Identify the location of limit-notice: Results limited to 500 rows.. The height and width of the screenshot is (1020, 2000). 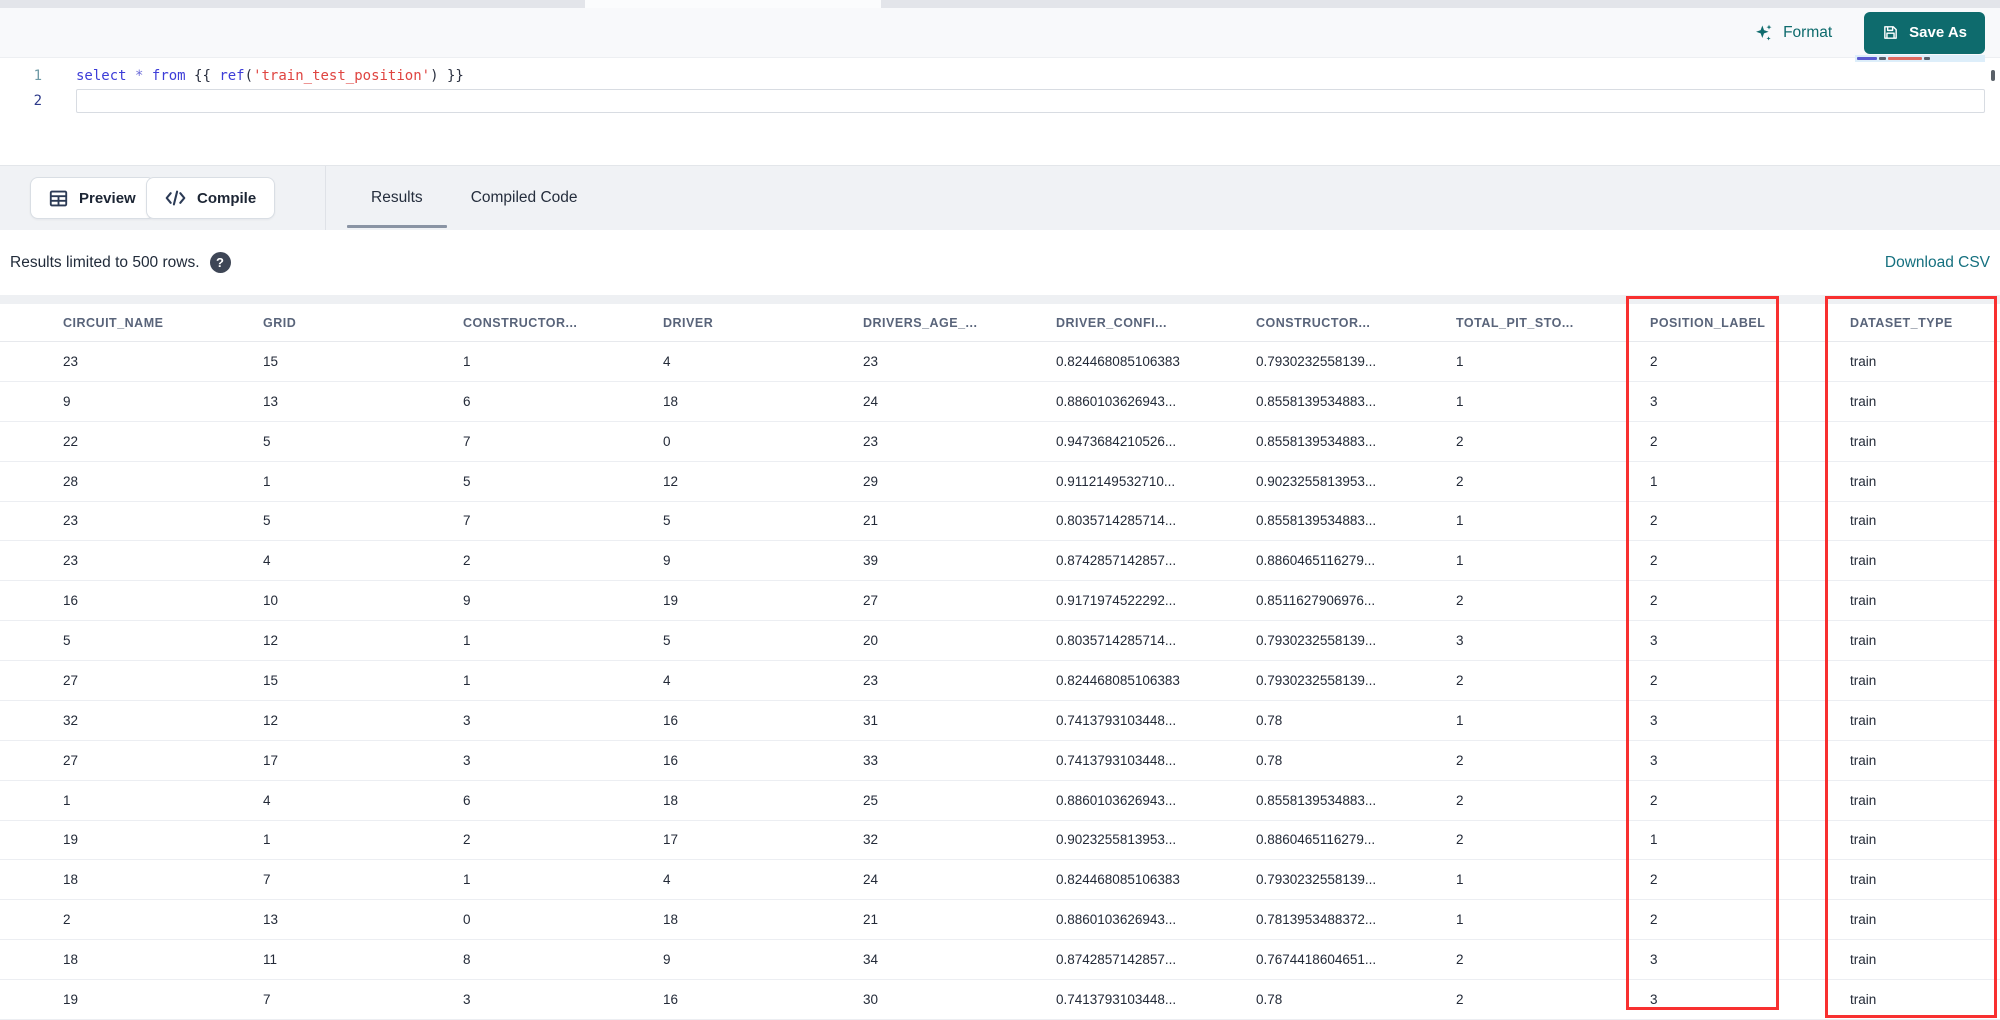
(105, 262).